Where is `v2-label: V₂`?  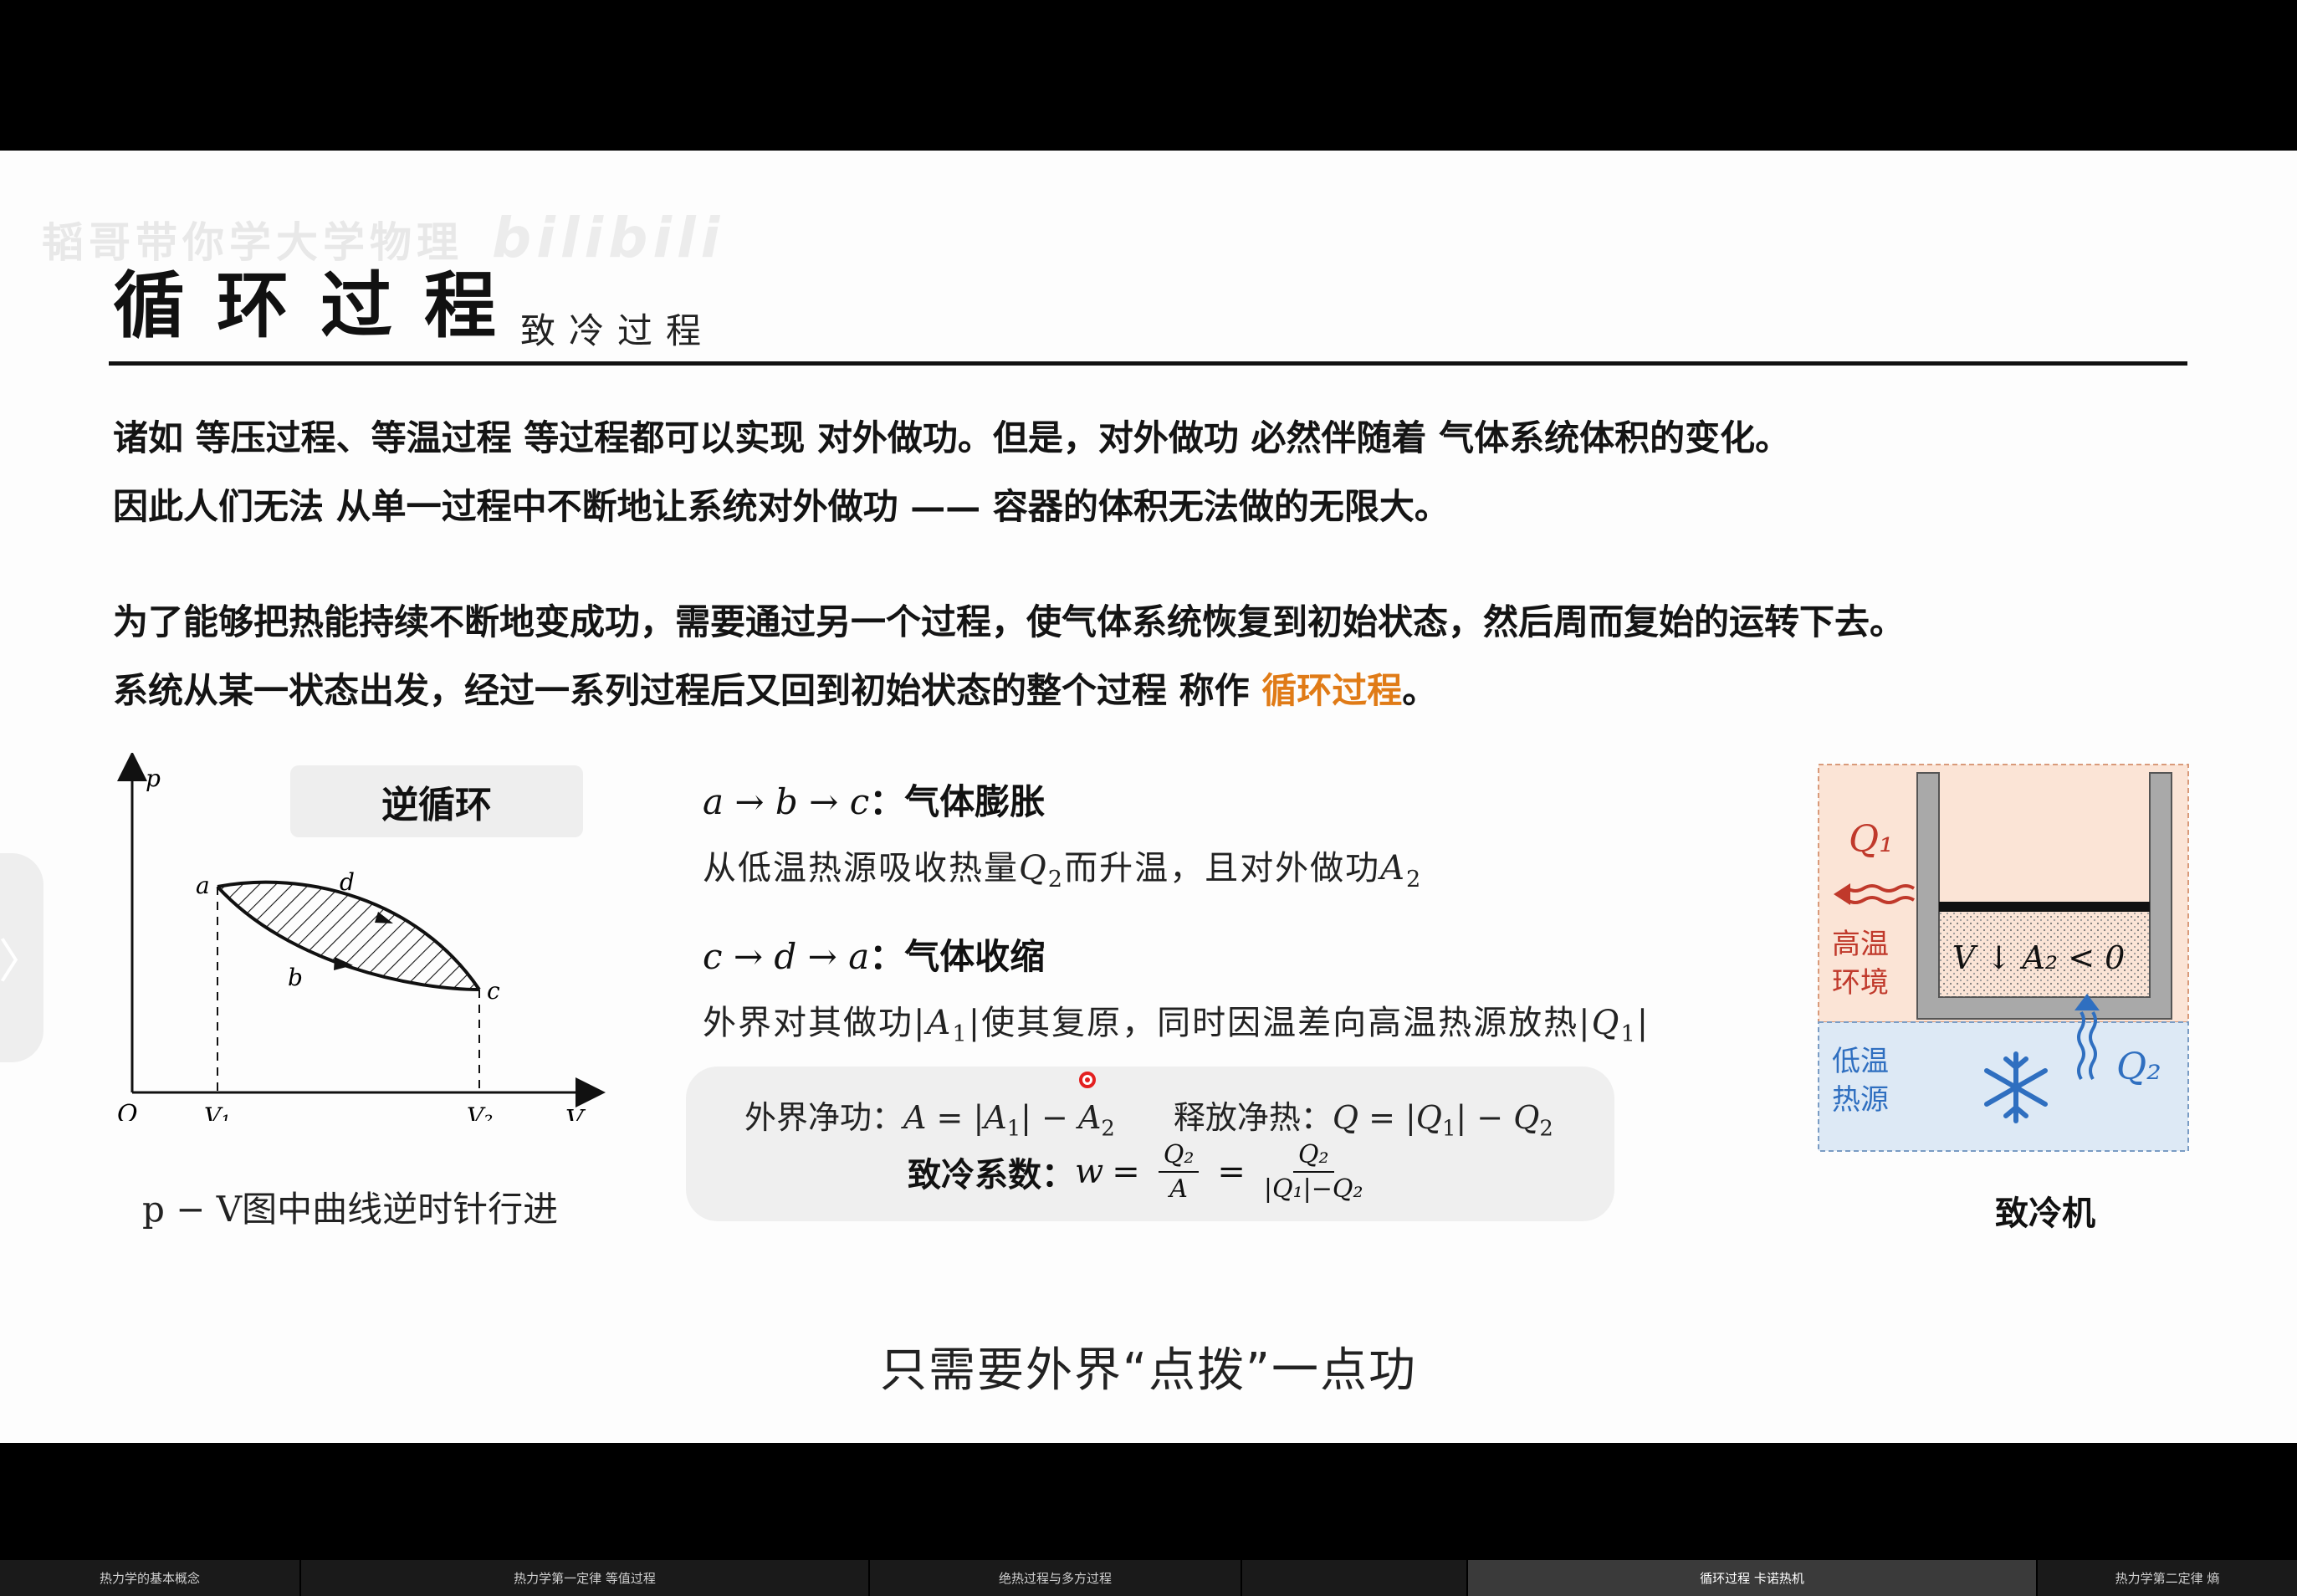 v2-label: V₂ is located at coordinates (480, 1112).